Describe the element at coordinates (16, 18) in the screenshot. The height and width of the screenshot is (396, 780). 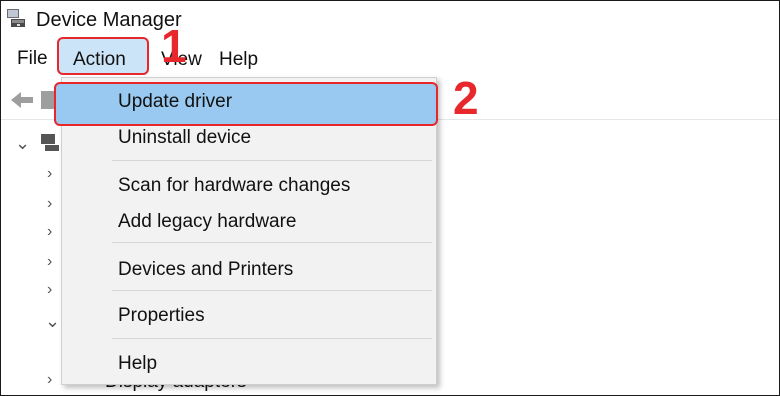
I see `device-manager-icon` at that location.